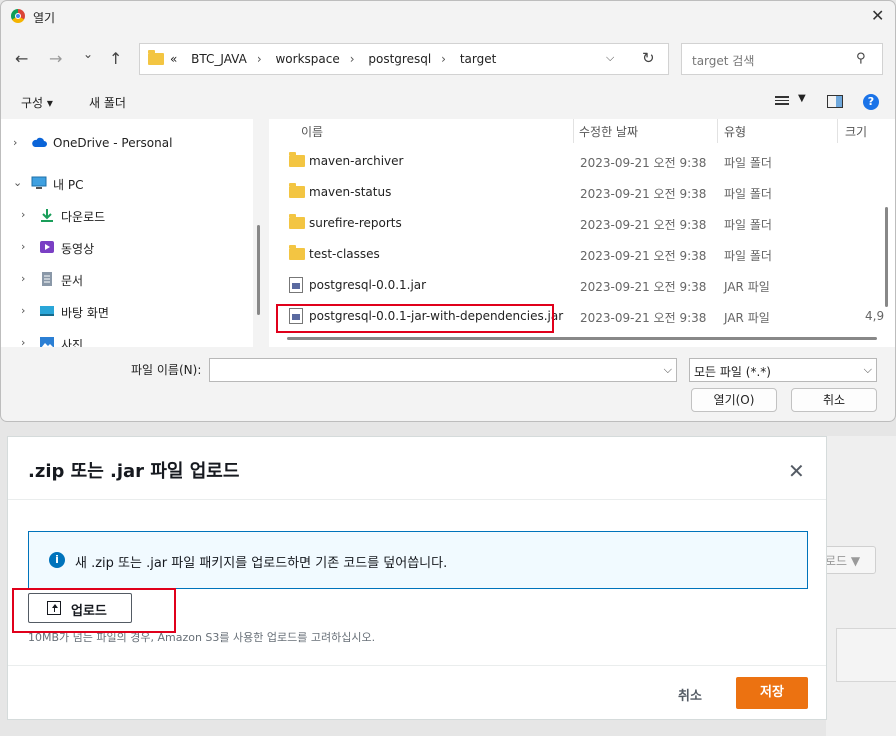 The width and height of the screenshot is (896, 736). Describe the element at coordinates (39, 183) in the screenshot. I see `pc-icon` at that location.